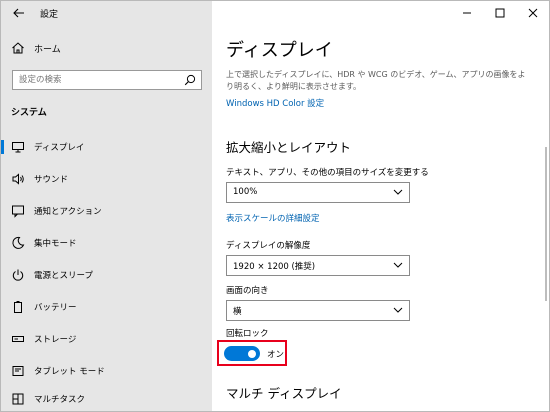 The width and height of the screenshot is (550, 412). What do you see at coordinates (18, 307) in the screenshot?
I see `battery-icon` at bounding box center [18, 307].